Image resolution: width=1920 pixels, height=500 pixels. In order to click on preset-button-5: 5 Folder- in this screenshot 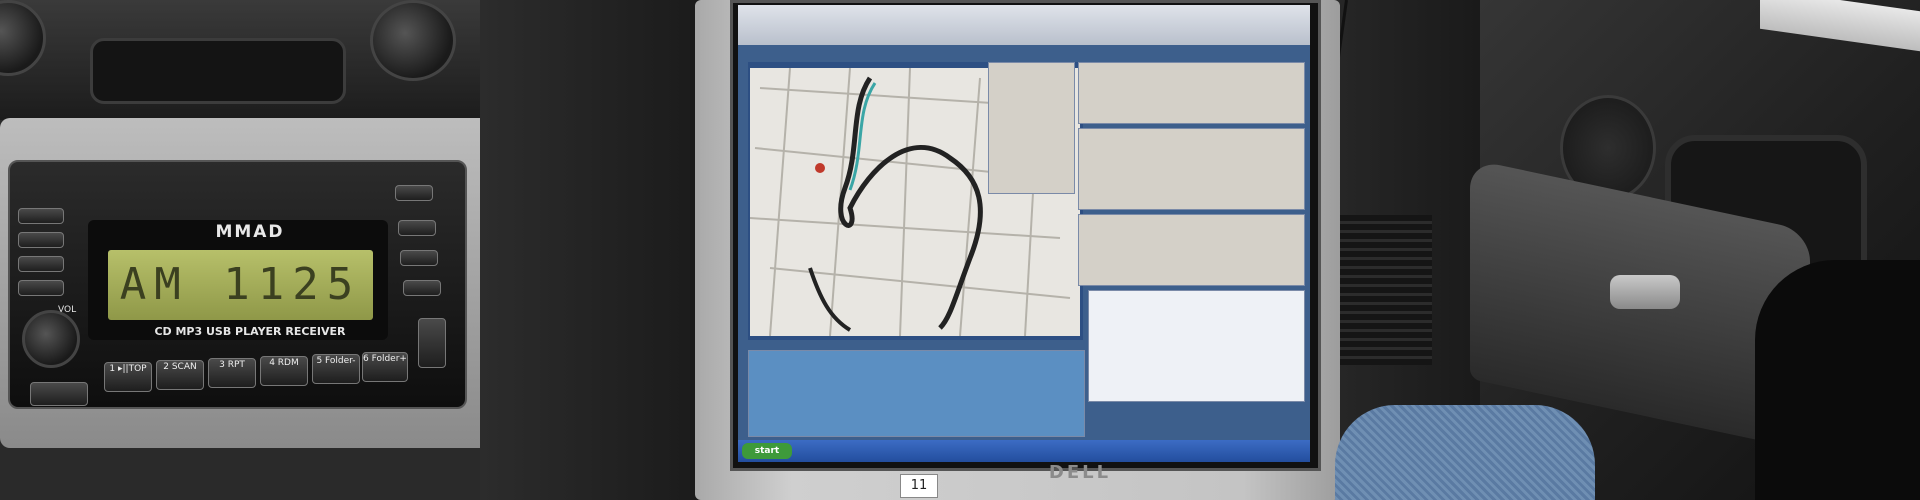, I will do `click(336, 369)`.